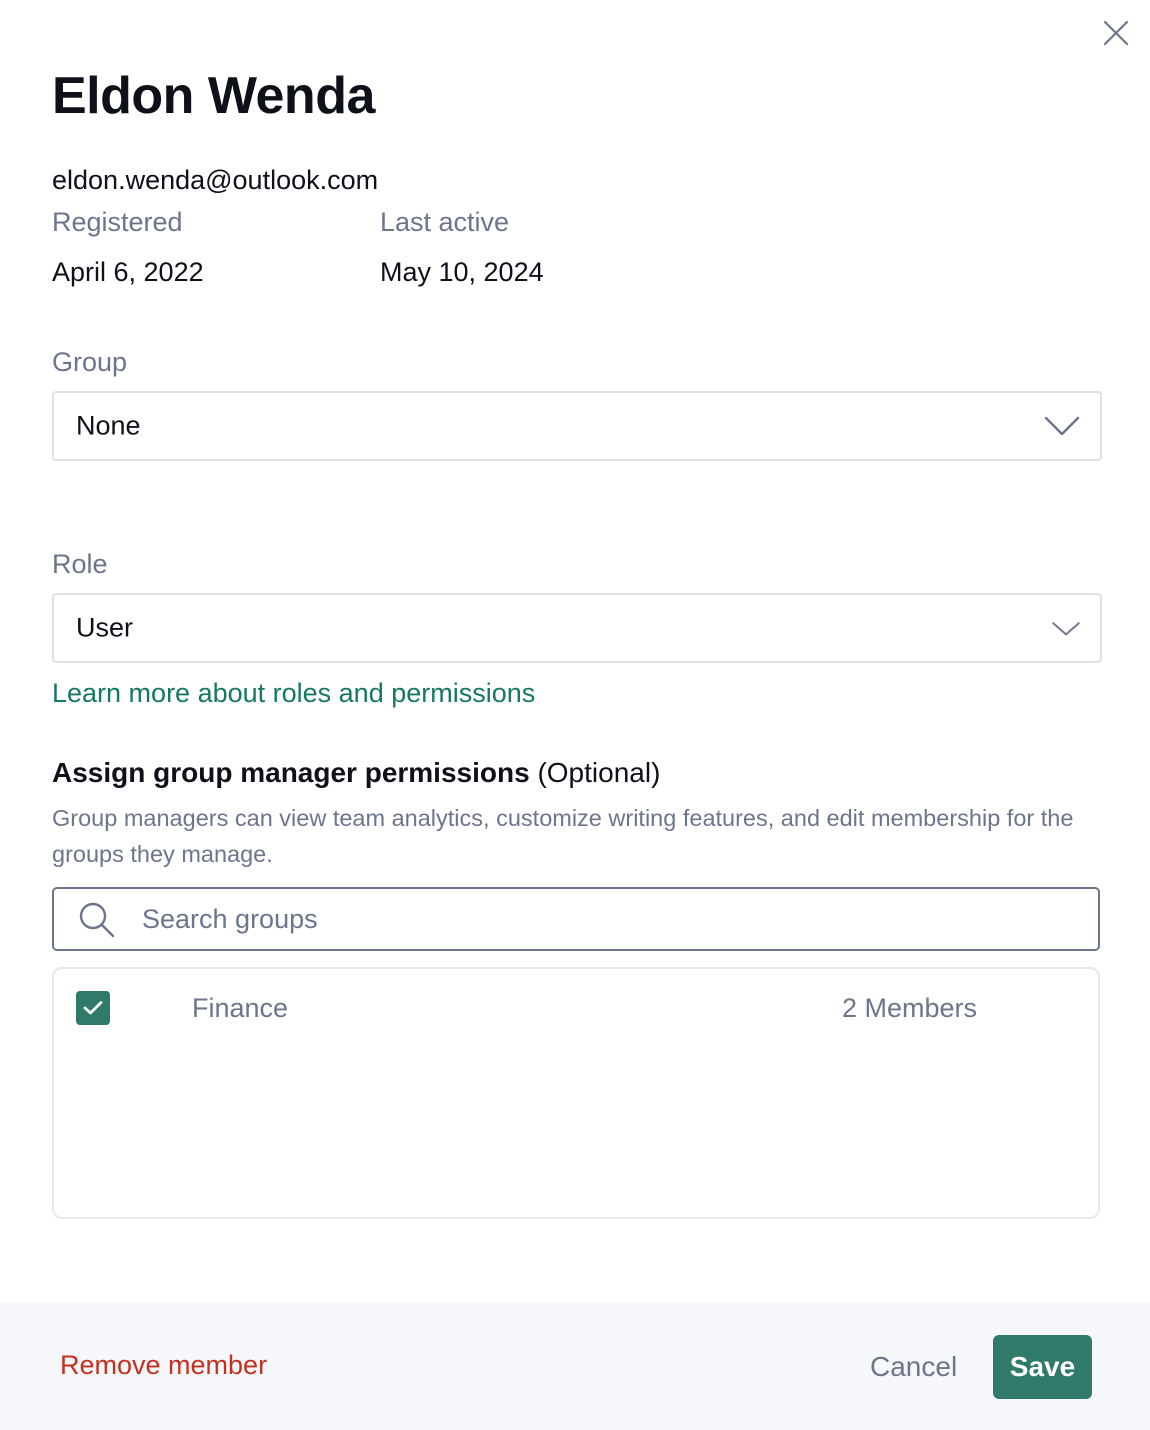 This screenshot has width=1150, height=1430. What do you see at coordinates (117, 222) in the screenshot?
I see `registered-label: Registered` at bounding box center [117, 222].